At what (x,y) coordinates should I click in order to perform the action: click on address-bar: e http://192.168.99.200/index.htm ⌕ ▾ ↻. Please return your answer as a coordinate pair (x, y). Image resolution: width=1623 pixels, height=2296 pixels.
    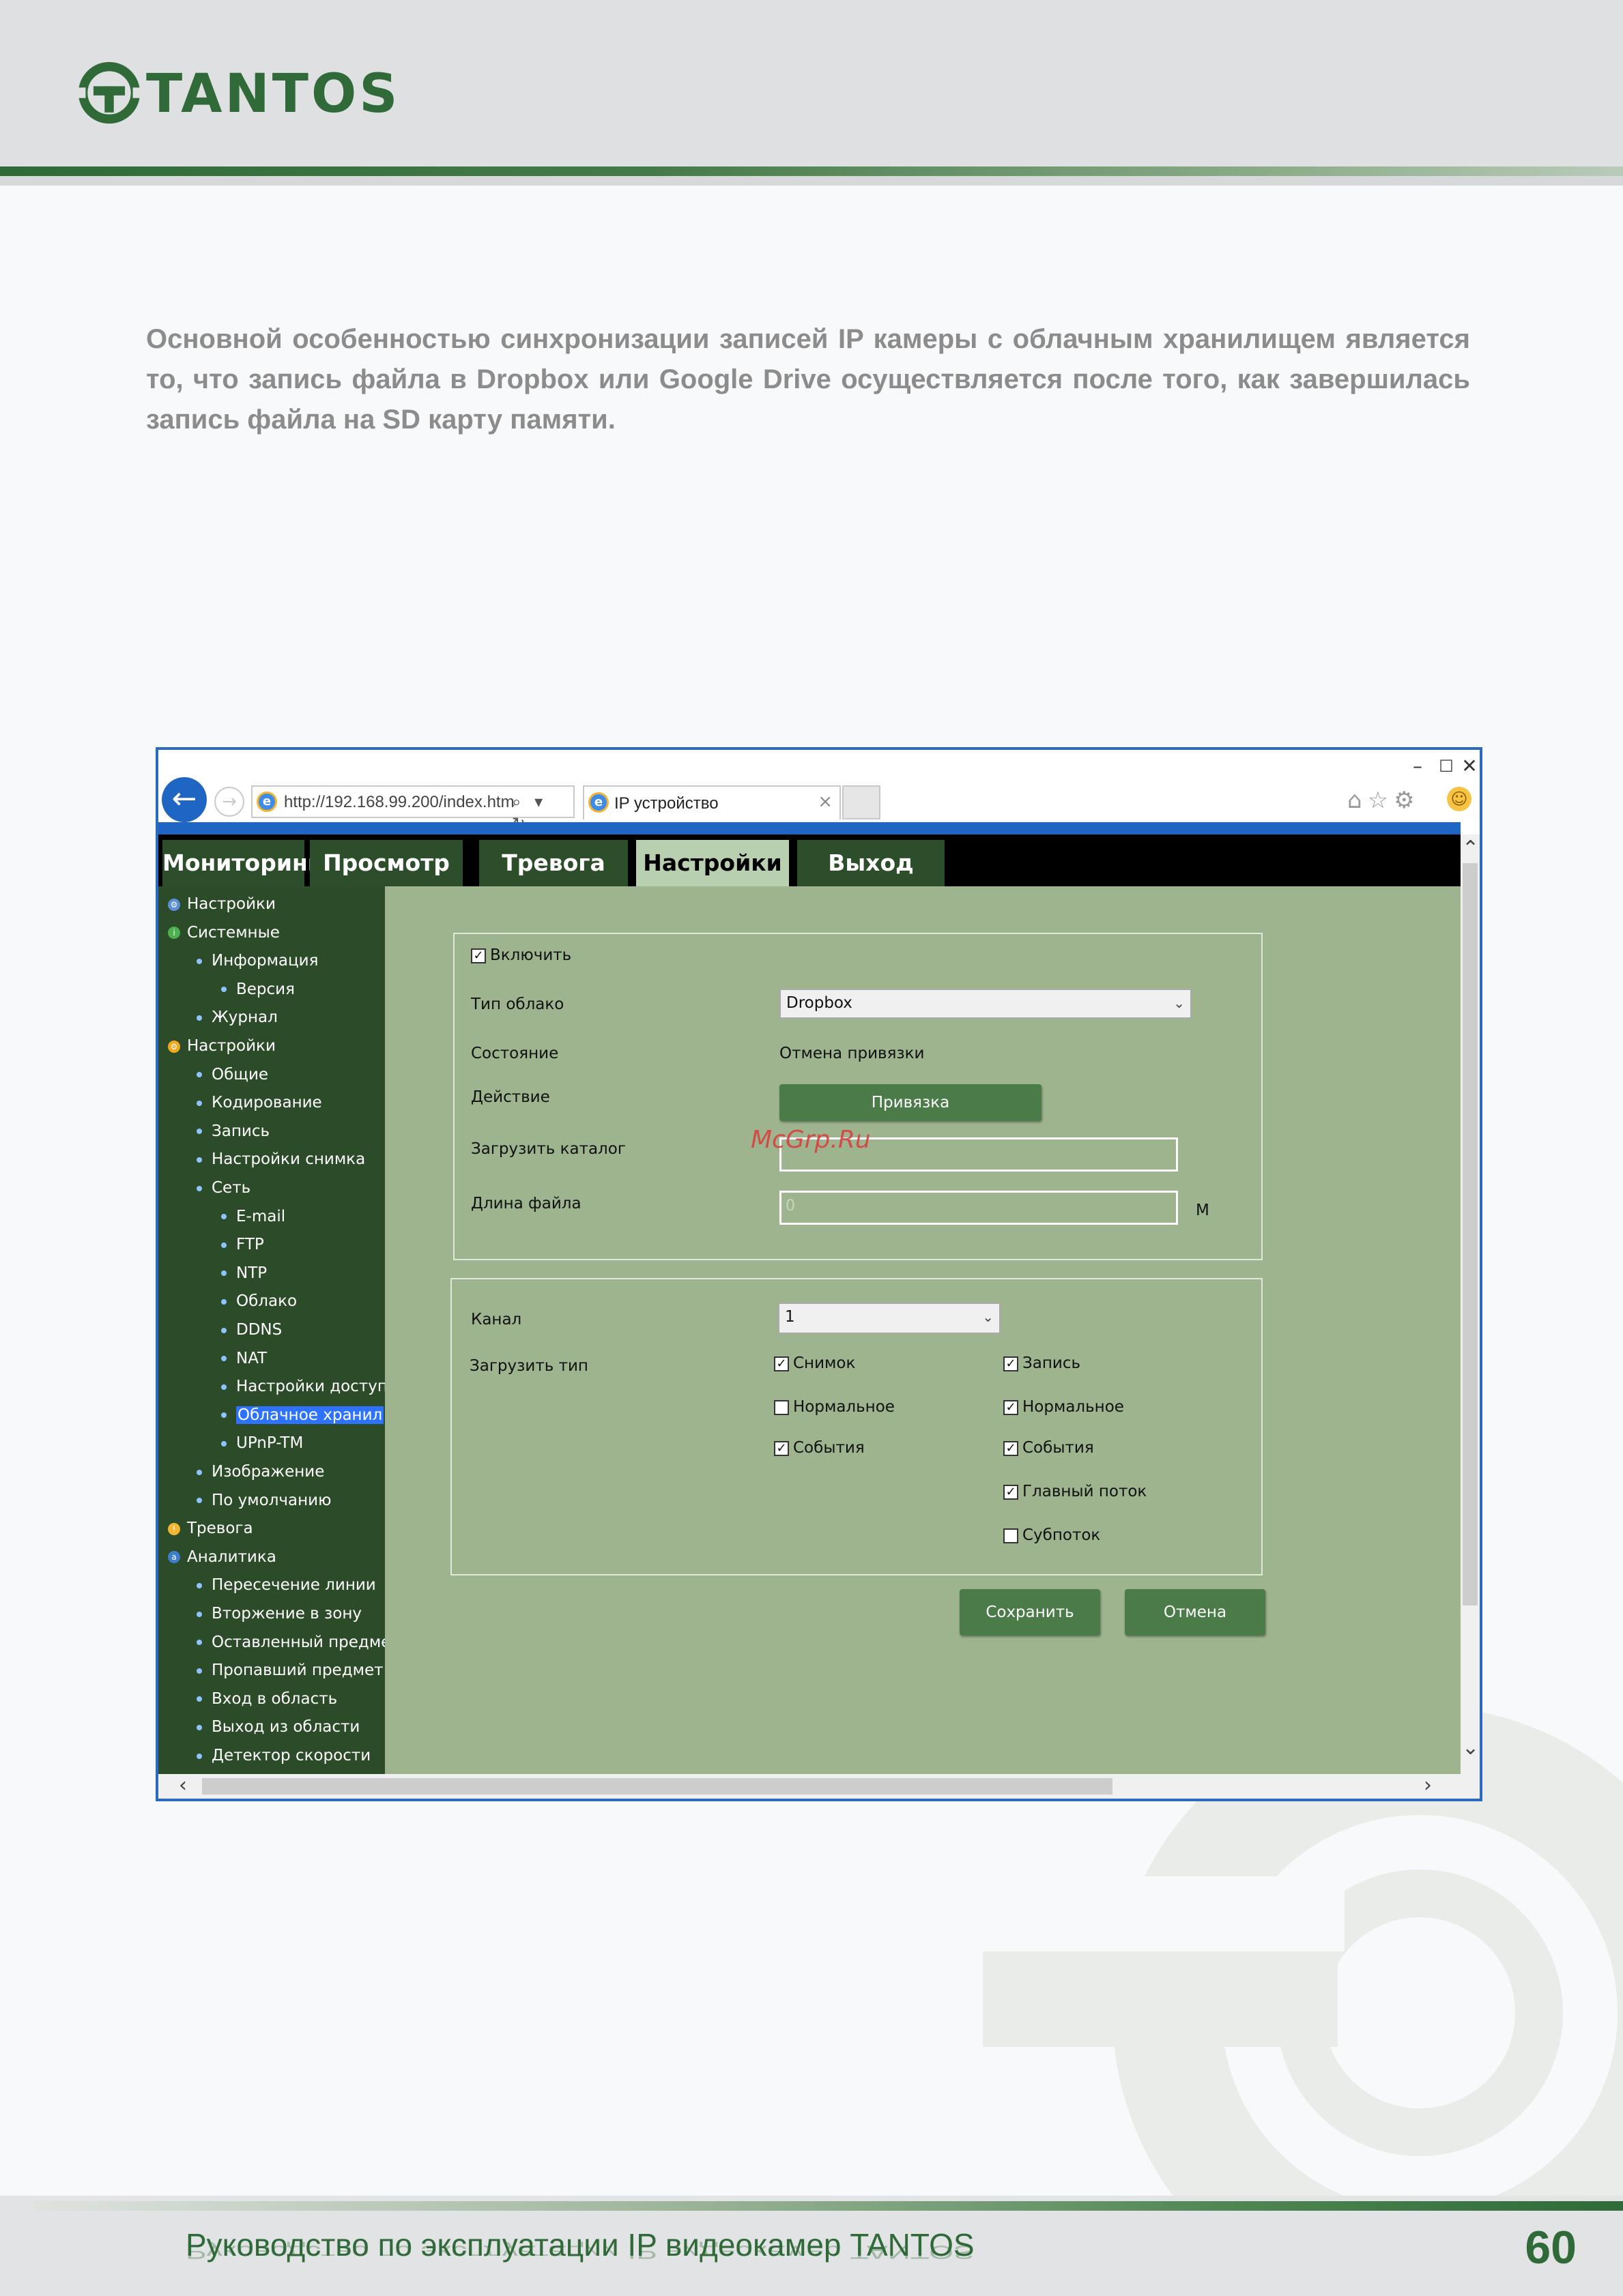
    Looking at the image, I should click on (413, 809).